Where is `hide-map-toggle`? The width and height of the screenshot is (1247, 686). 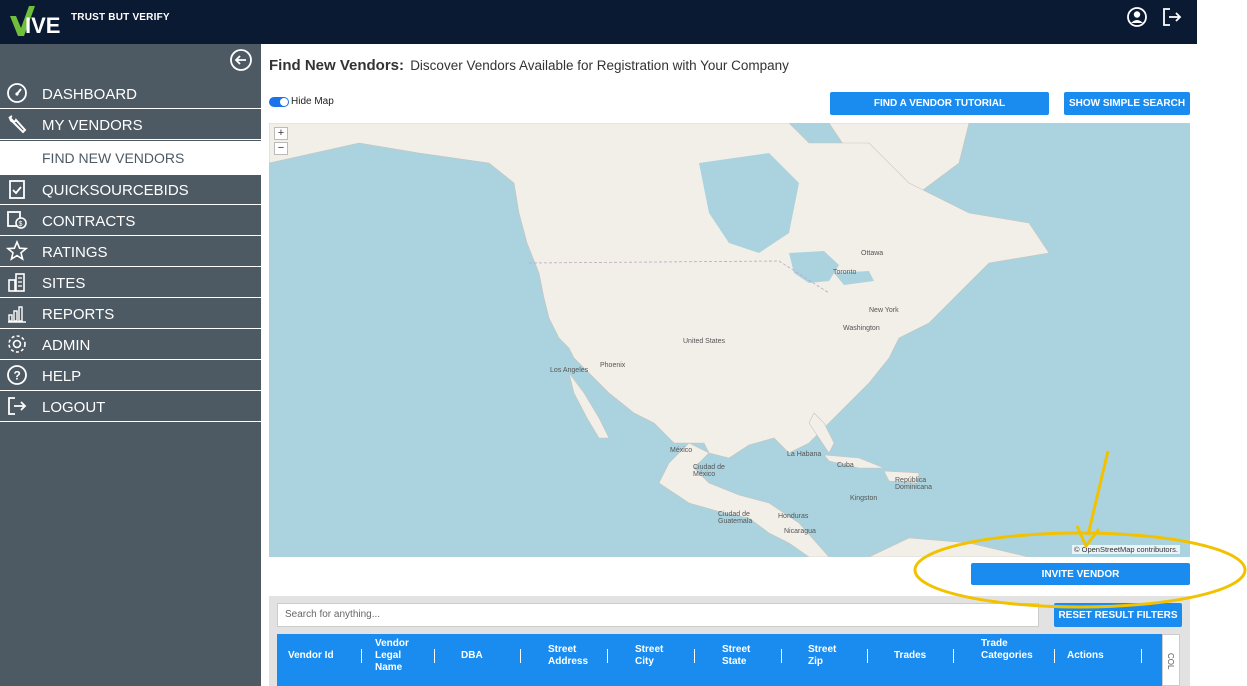
hide-map-toggle is located at coordinates (279, 102).